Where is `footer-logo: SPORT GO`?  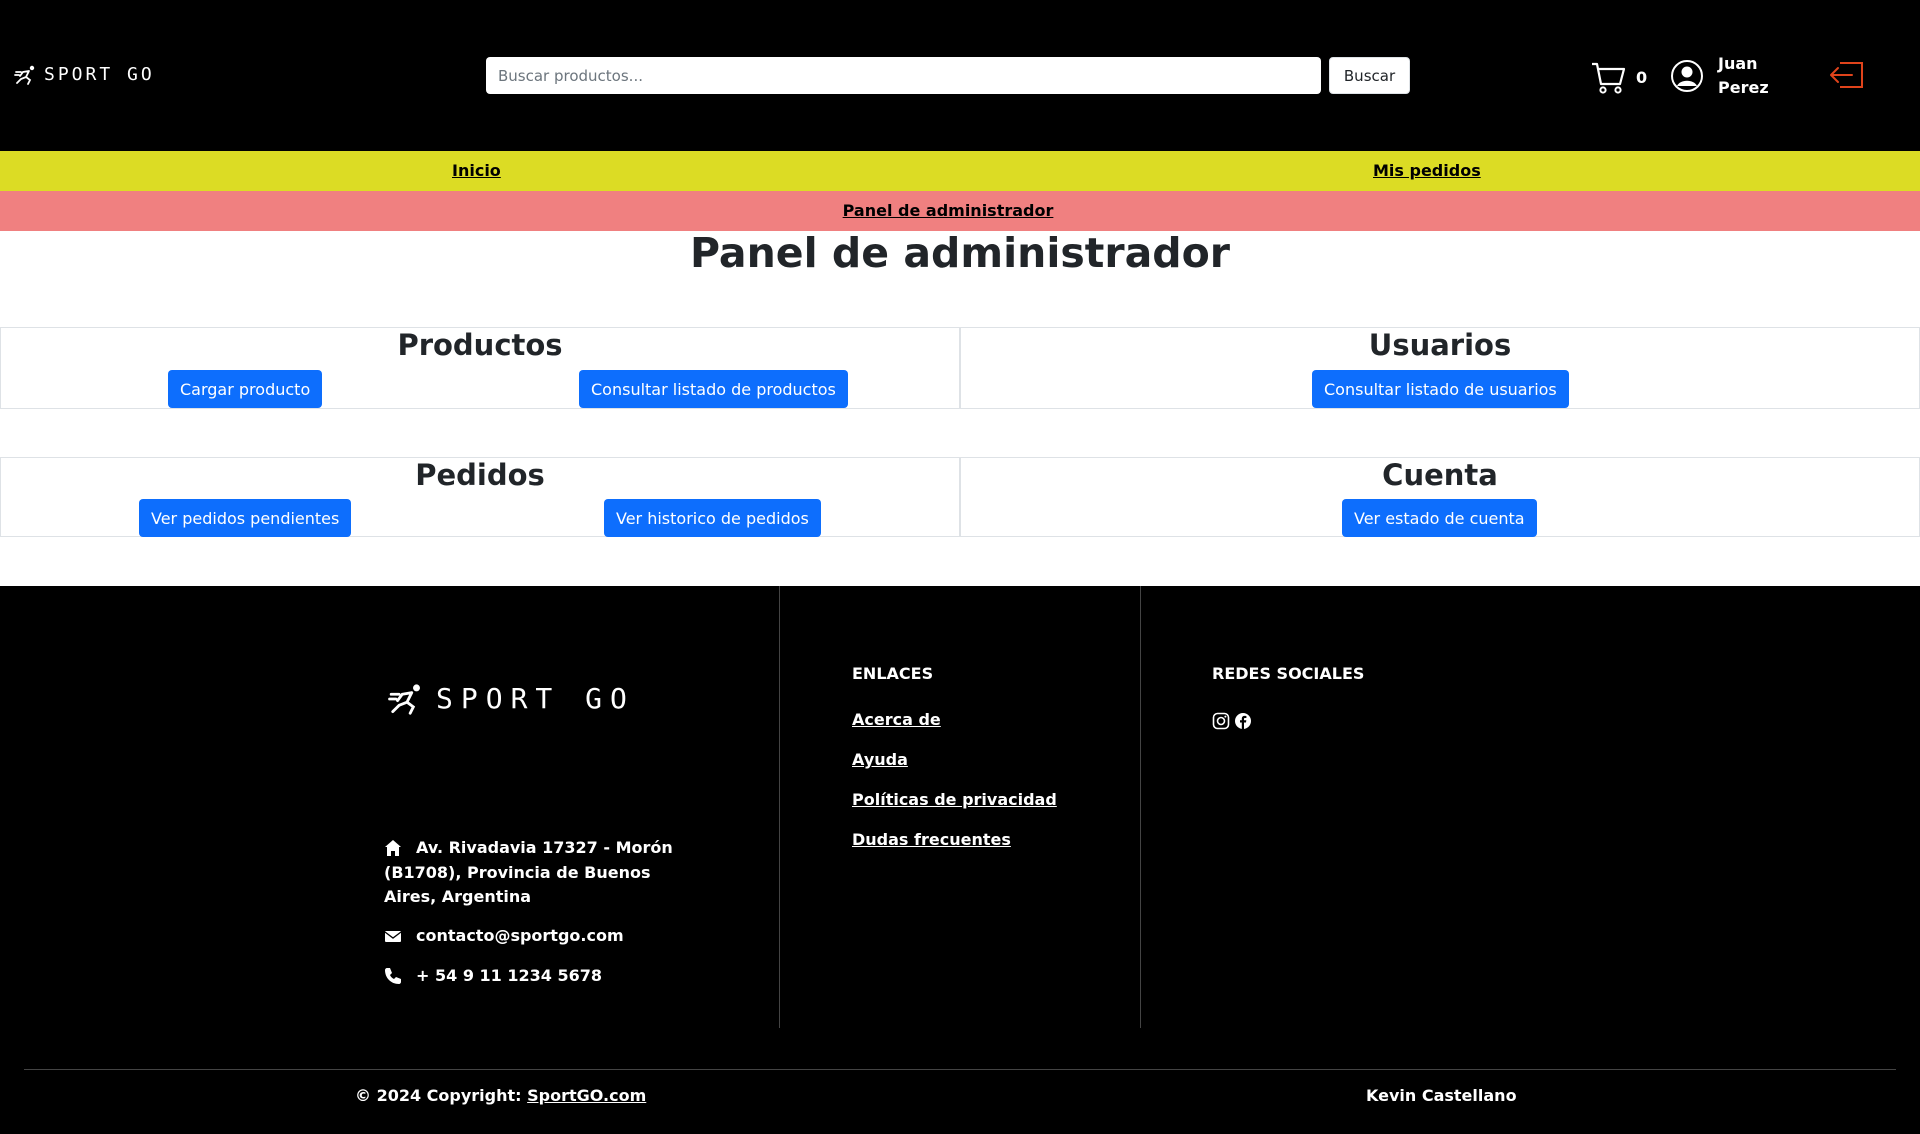 footer-logo: SPORT GO is located at coordinates (511, 698).